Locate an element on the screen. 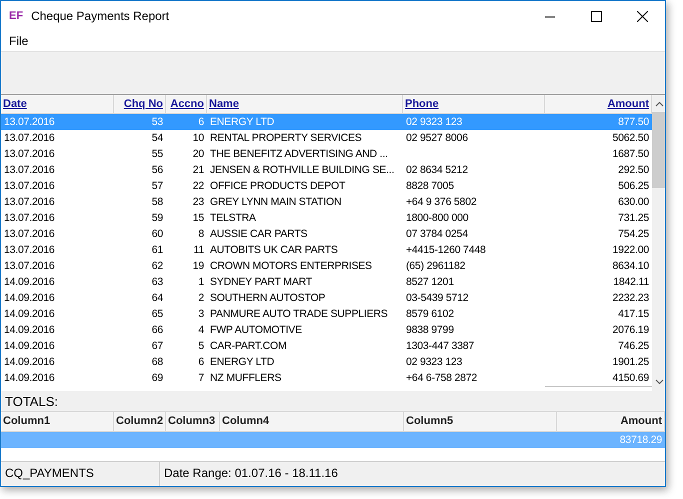 This screenshot has width=683, height=499. table-cell-text: SOUTHERN AUTOSTOP is located at coordinates (267, 298).